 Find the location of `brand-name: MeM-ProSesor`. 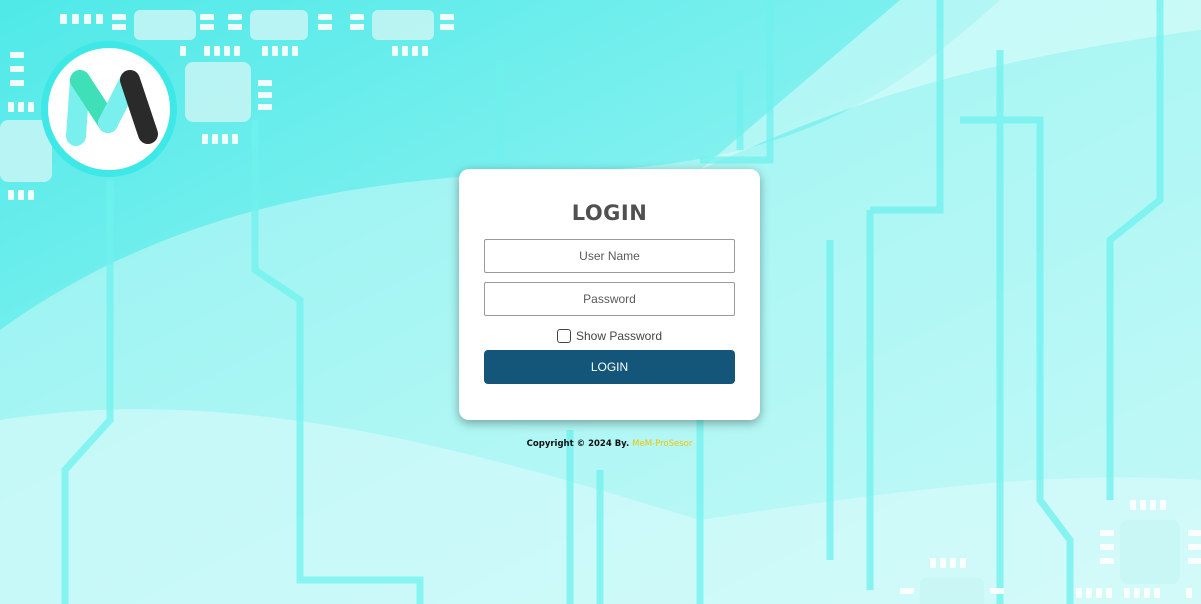

brand-name: MeM-ProSesor is located at coordinates (662, 444).